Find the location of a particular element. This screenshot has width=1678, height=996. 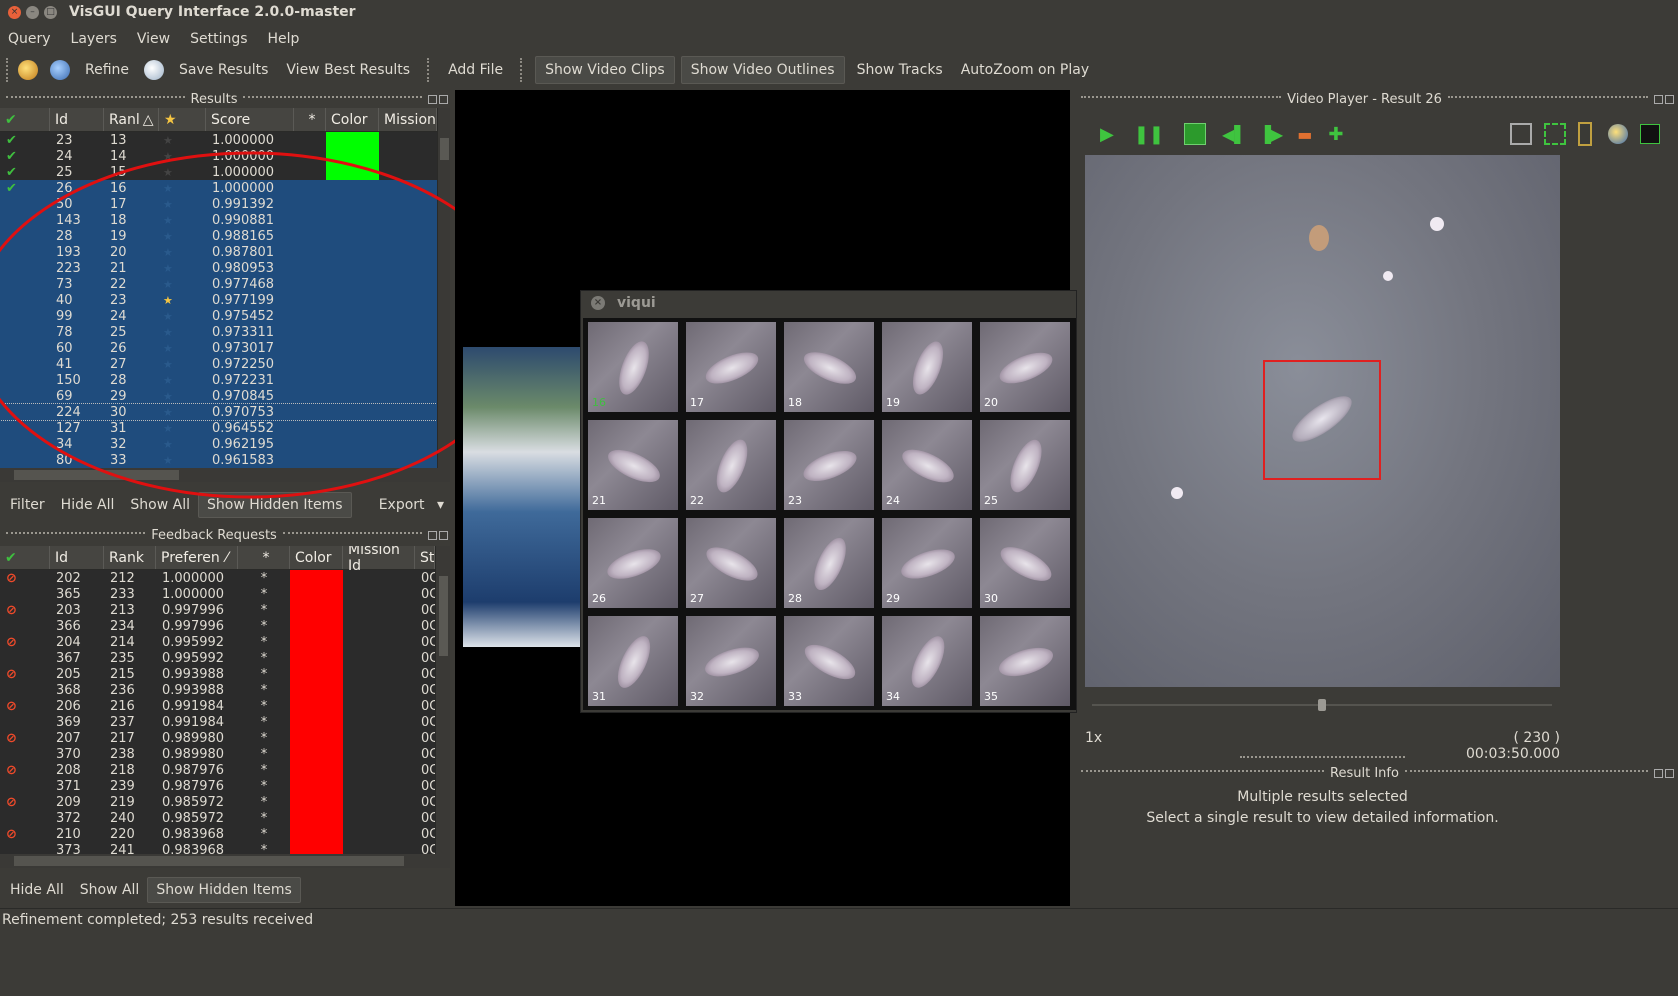

save-icon is located at coordinates (154, 70).